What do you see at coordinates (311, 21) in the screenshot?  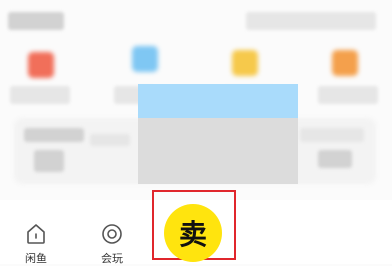 I see `blurred-header-right` at bounding box center [311, 21].